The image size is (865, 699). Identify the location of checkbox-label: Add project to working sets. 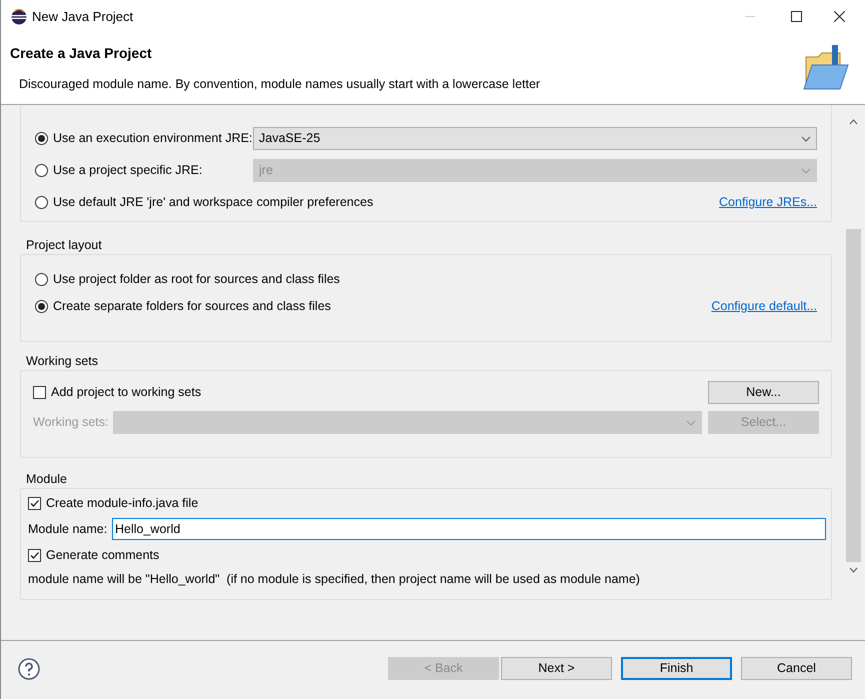
(126, 392).